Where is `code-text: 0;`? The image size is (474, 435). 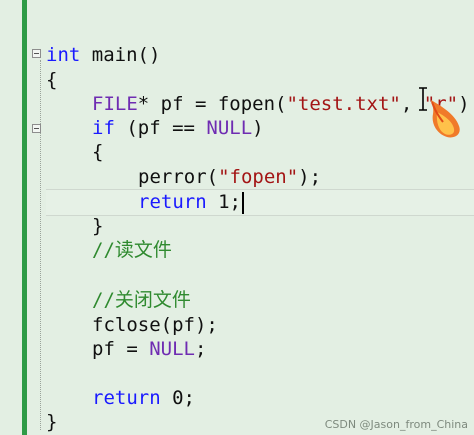
code-text: 0; is located at coordinates (177, 398).